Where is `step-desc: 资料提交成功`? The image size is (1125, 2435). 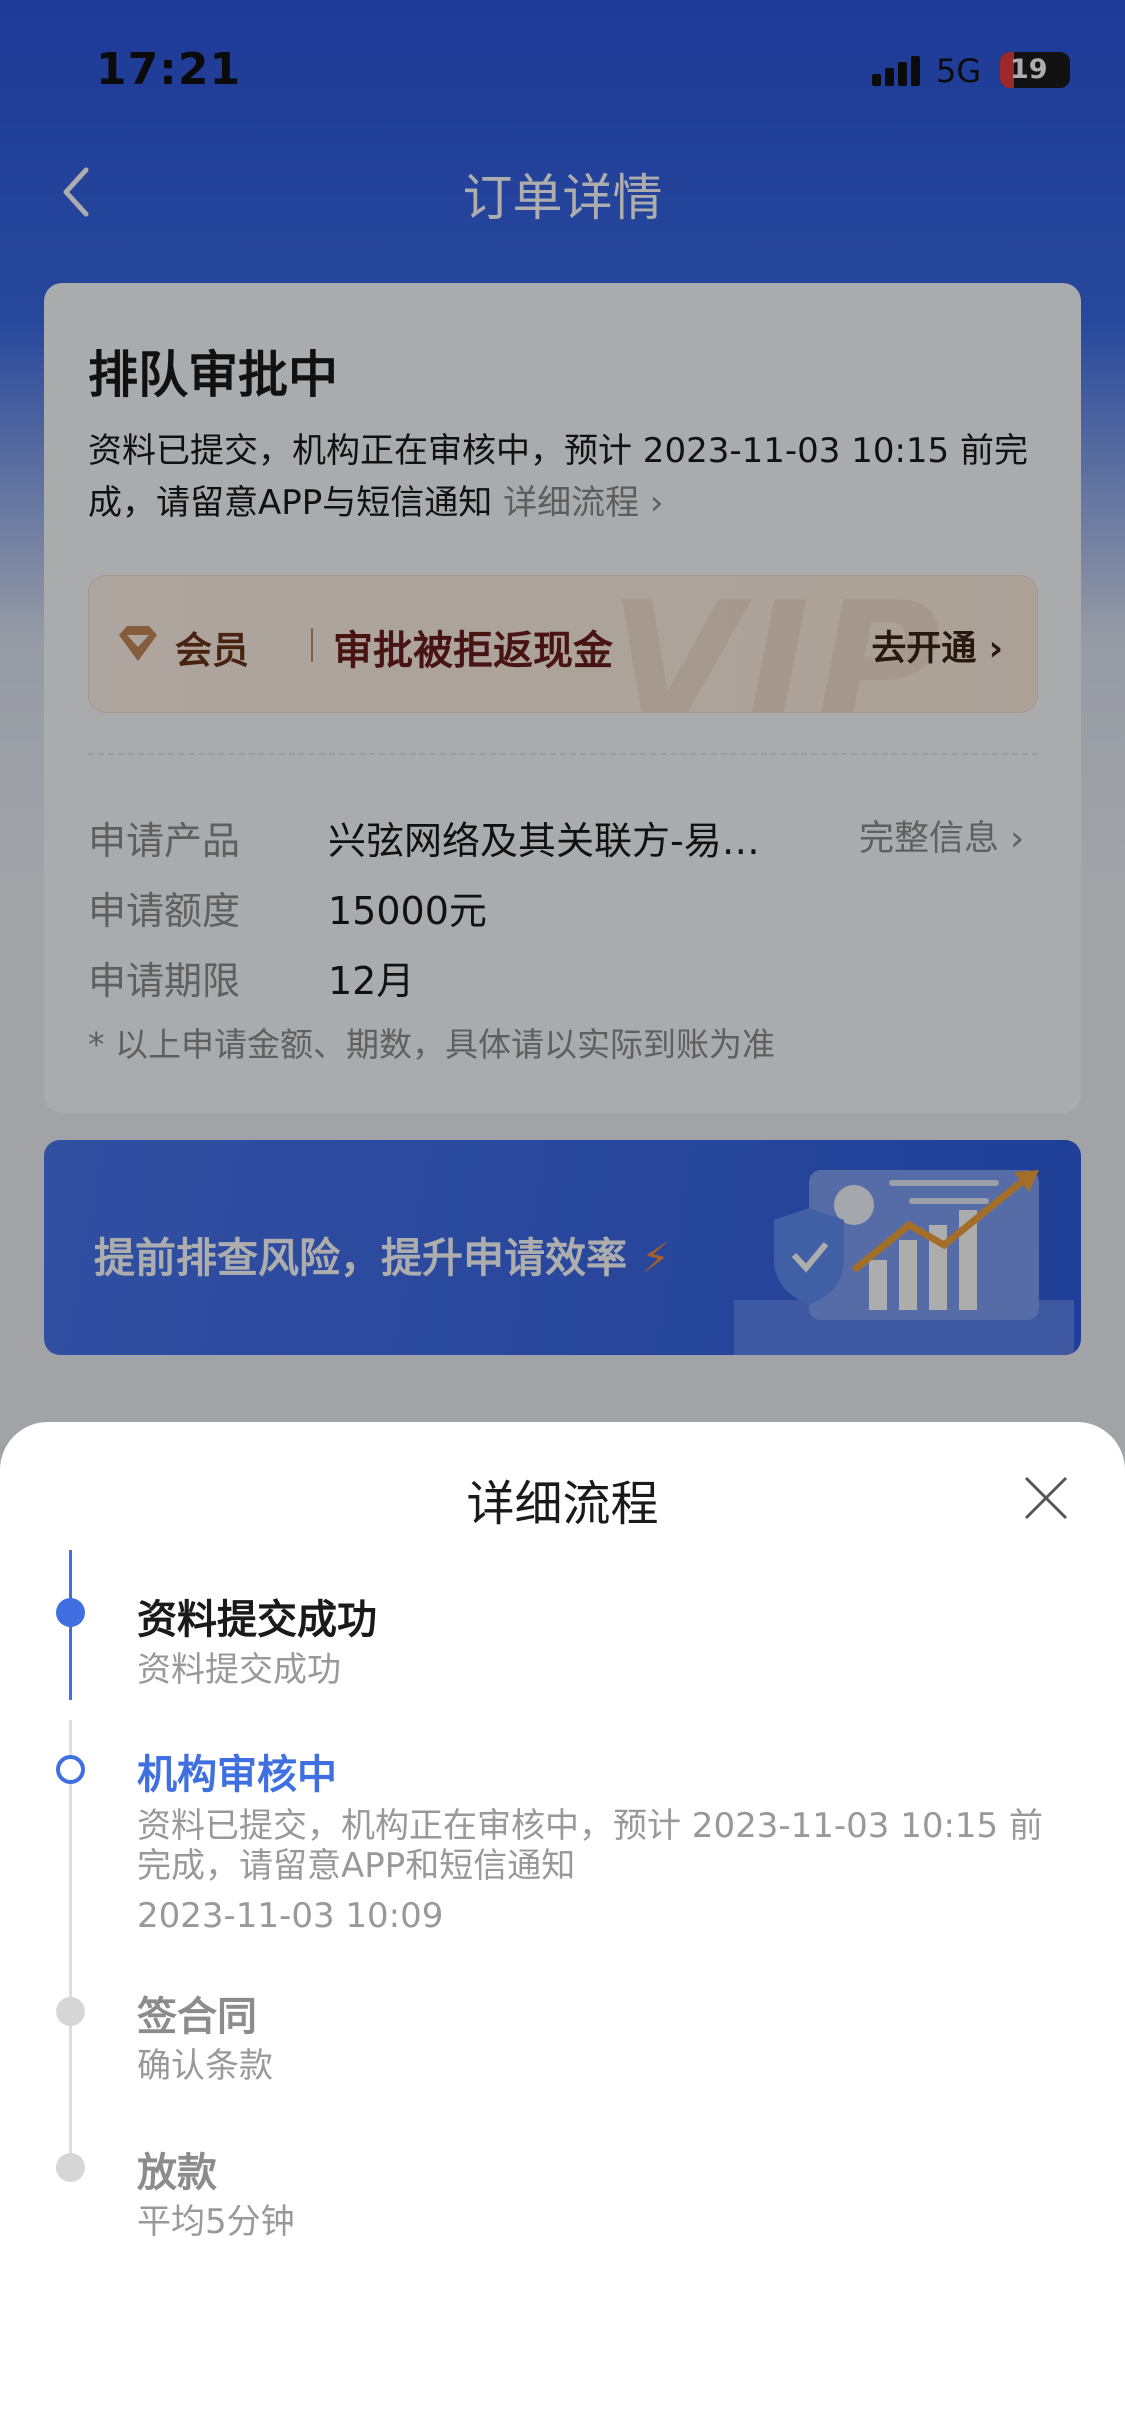
step-desc: 资料提交成功 is located at coordinates (239, 1670).